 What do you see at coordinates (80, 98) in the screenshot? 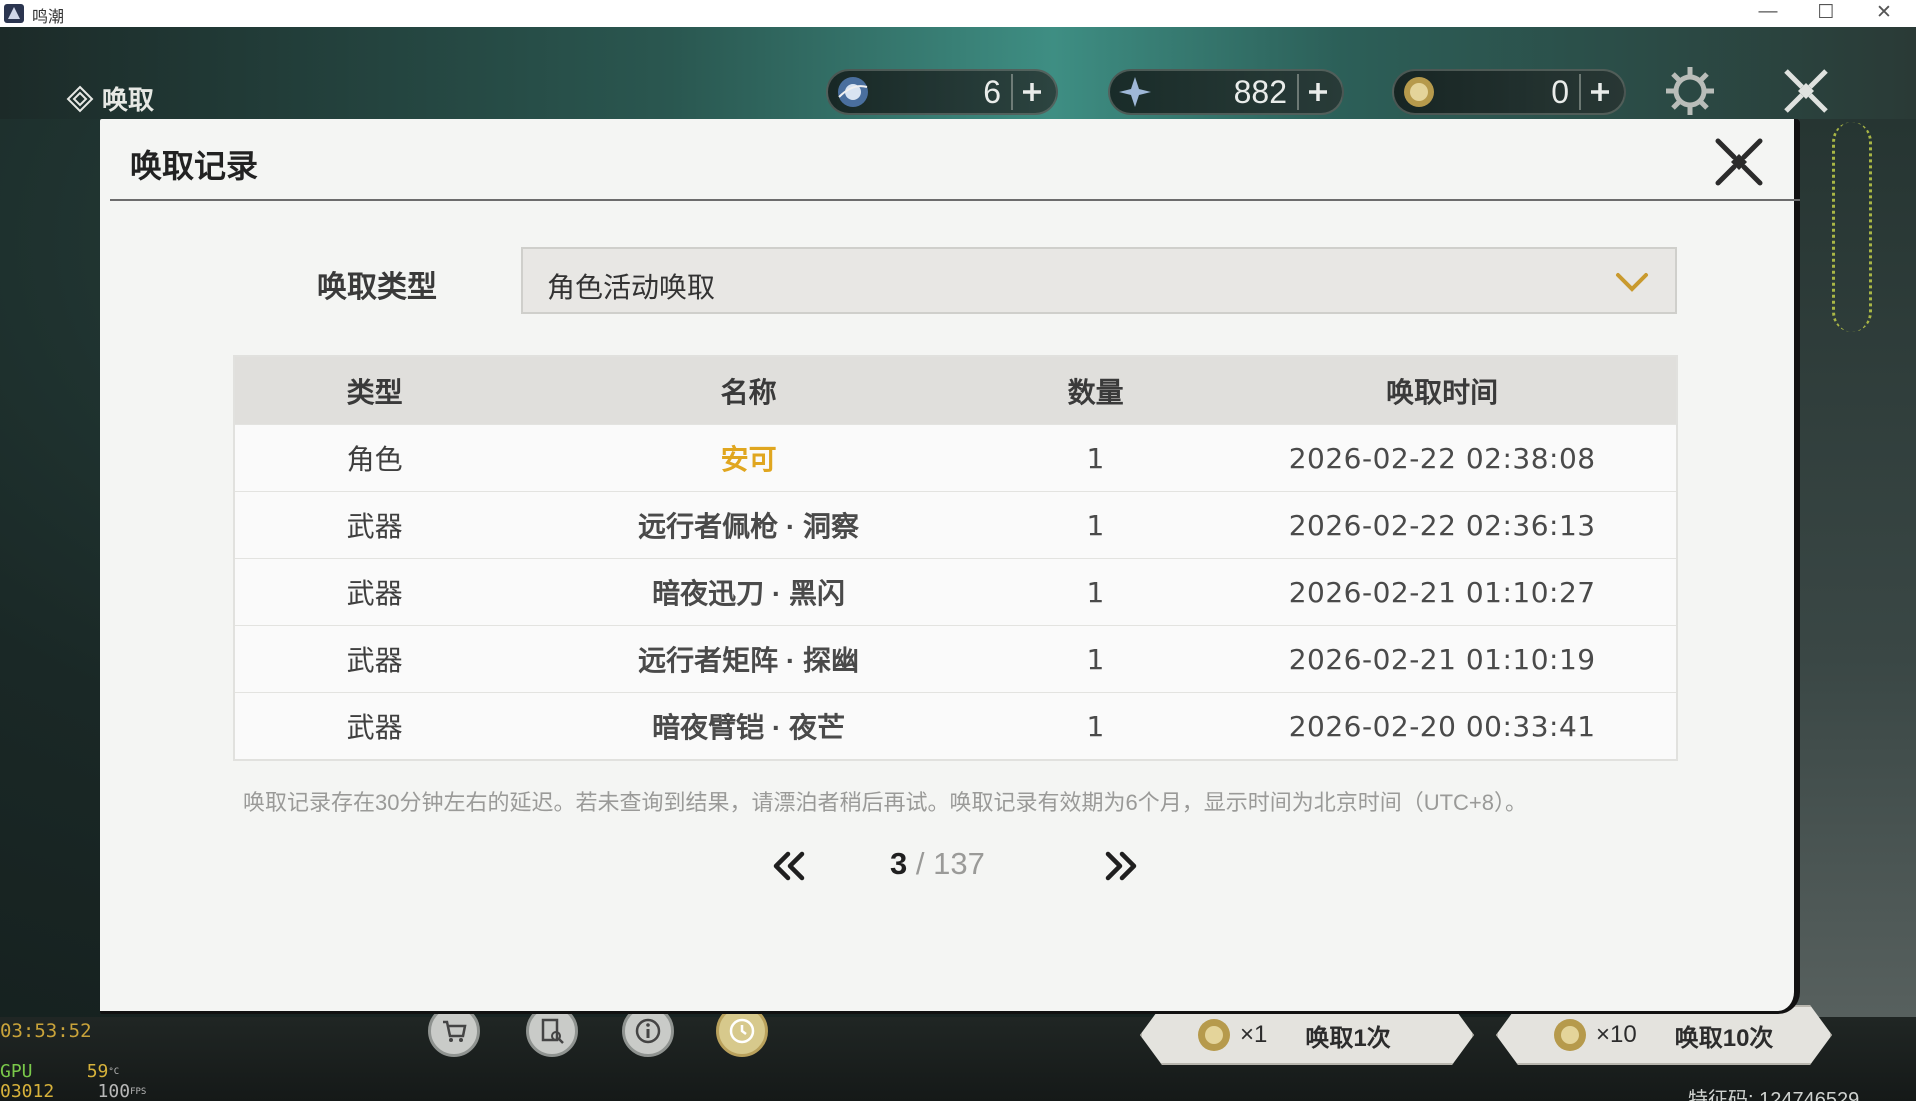
I see `convene-icon` at bounding box center [80, 98].